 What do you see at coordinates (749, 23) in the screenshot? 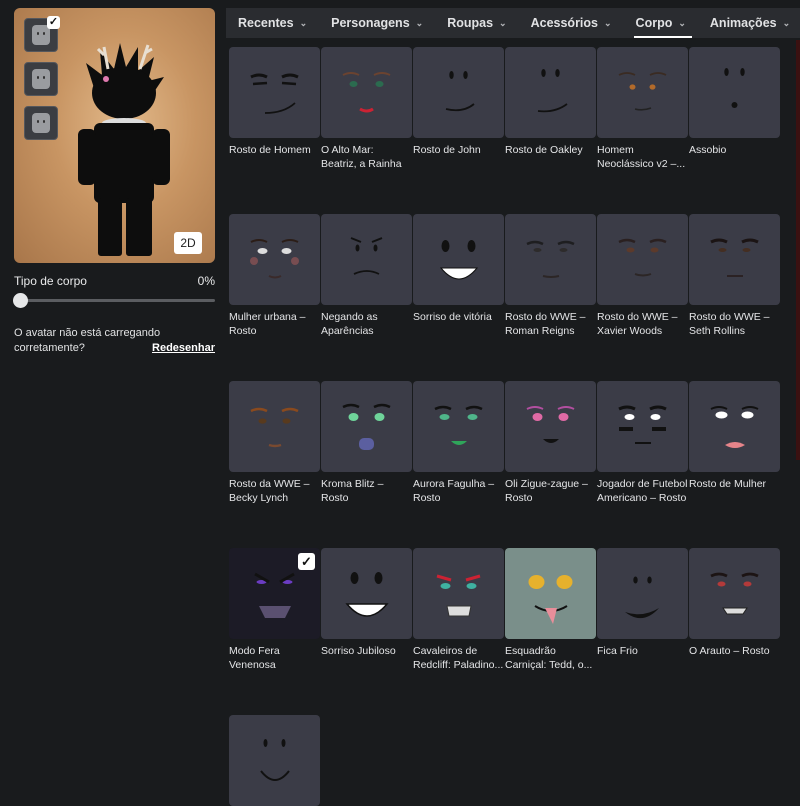
I see `tab-animacoes: Animações ⌄` at bounding box center [749, 23].